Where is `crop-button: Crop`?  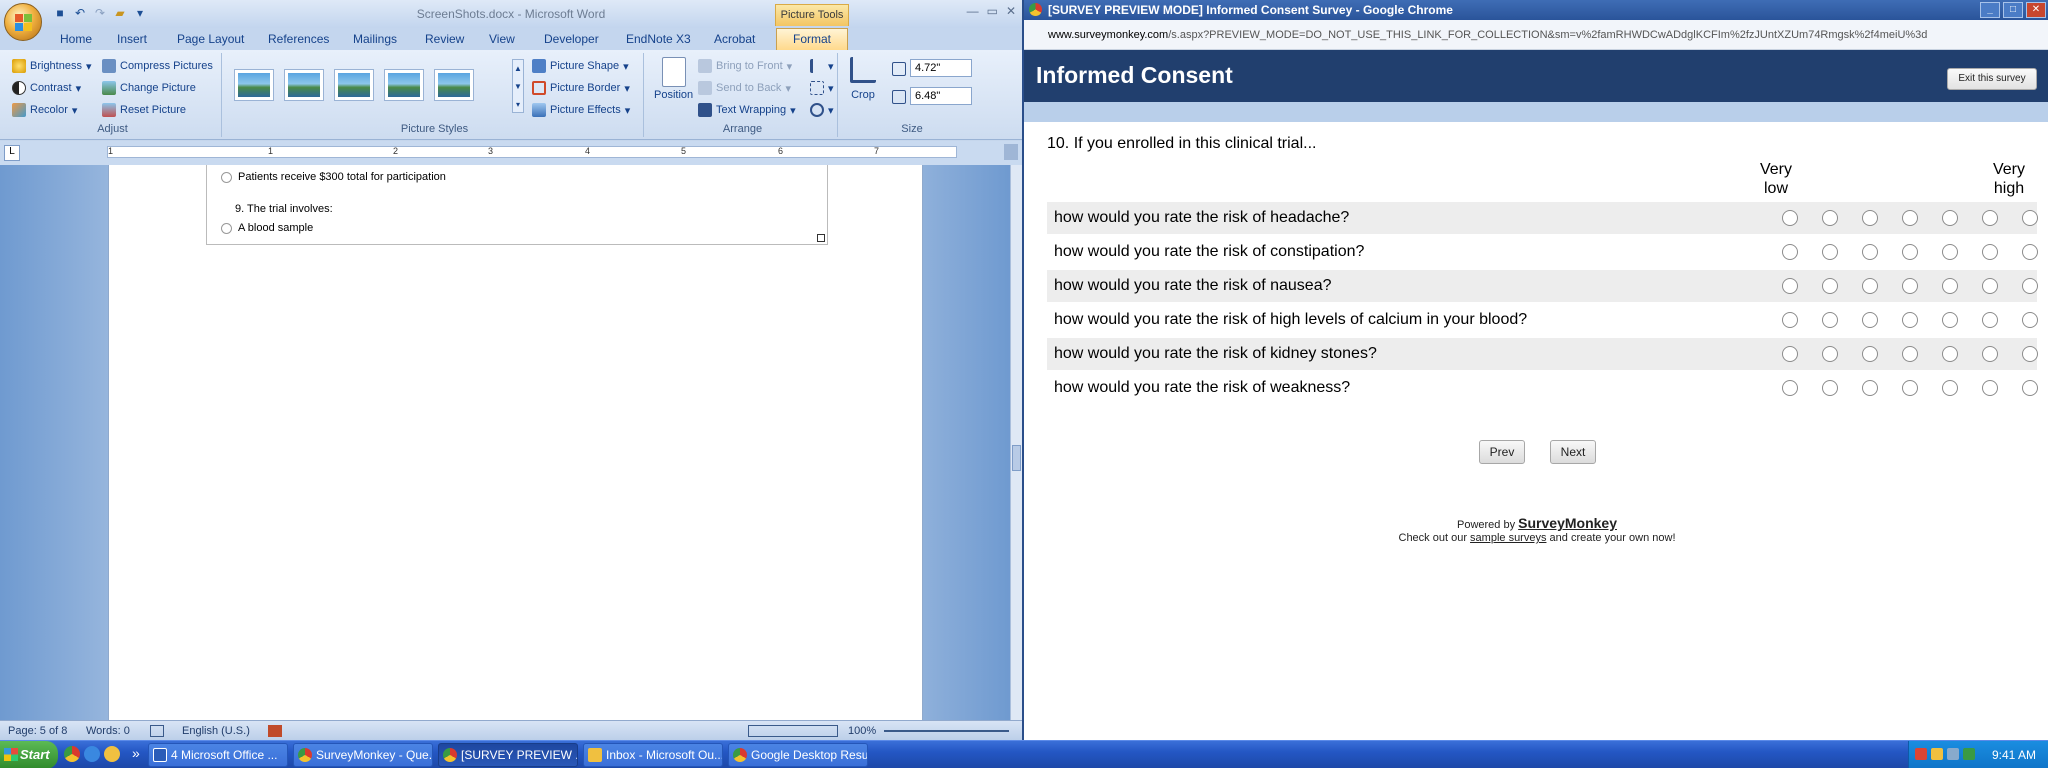
crop-button: Crop is located at coordinates (863, 79).